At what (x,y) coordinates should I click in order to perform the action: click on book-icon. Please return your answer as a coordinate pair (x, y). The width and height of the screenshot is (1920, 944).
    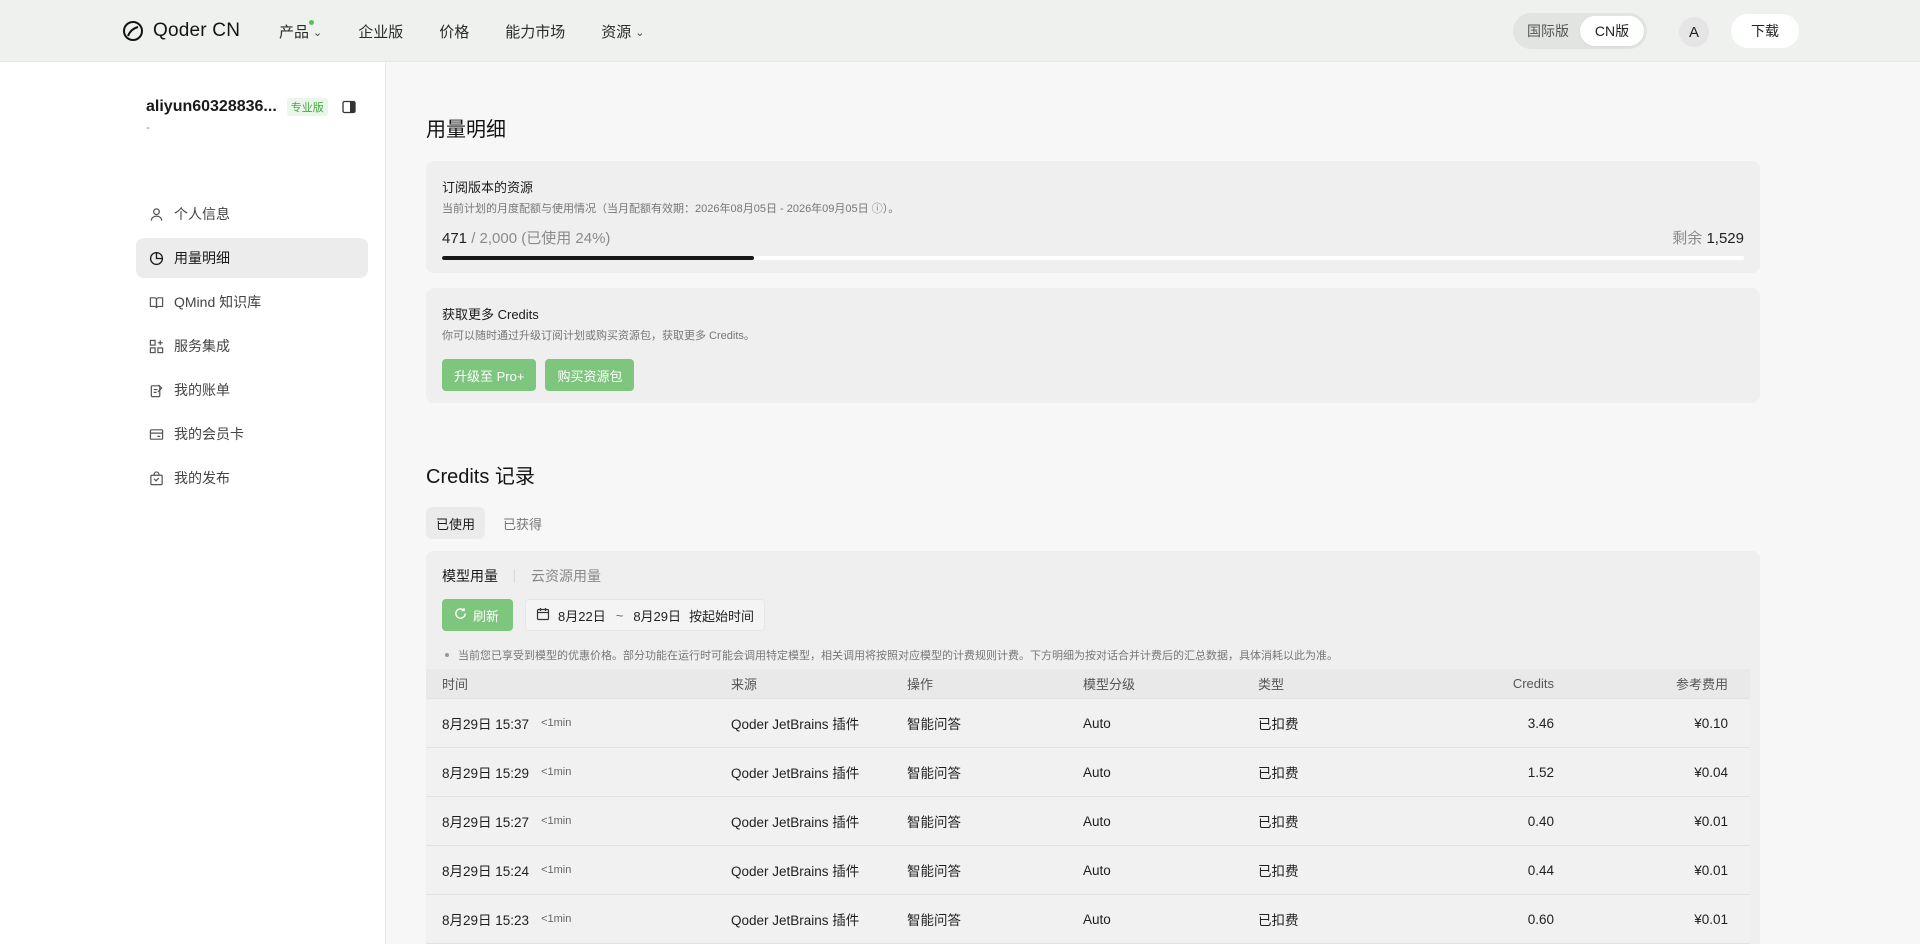
    Looking at the image, I should click on (156, 302).